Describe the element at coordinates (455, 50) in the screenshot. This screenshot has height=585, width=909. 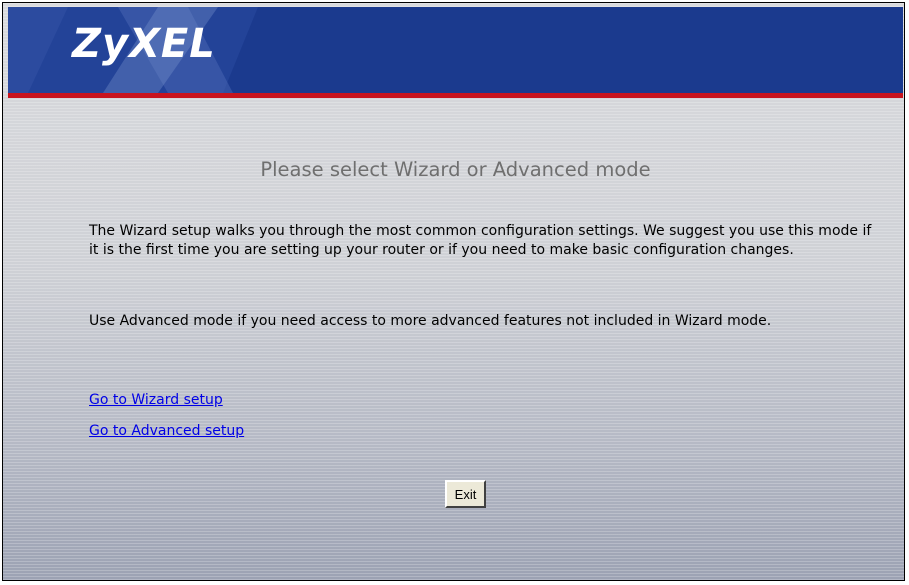
I see `header-banner: ZyXEL` at that location.